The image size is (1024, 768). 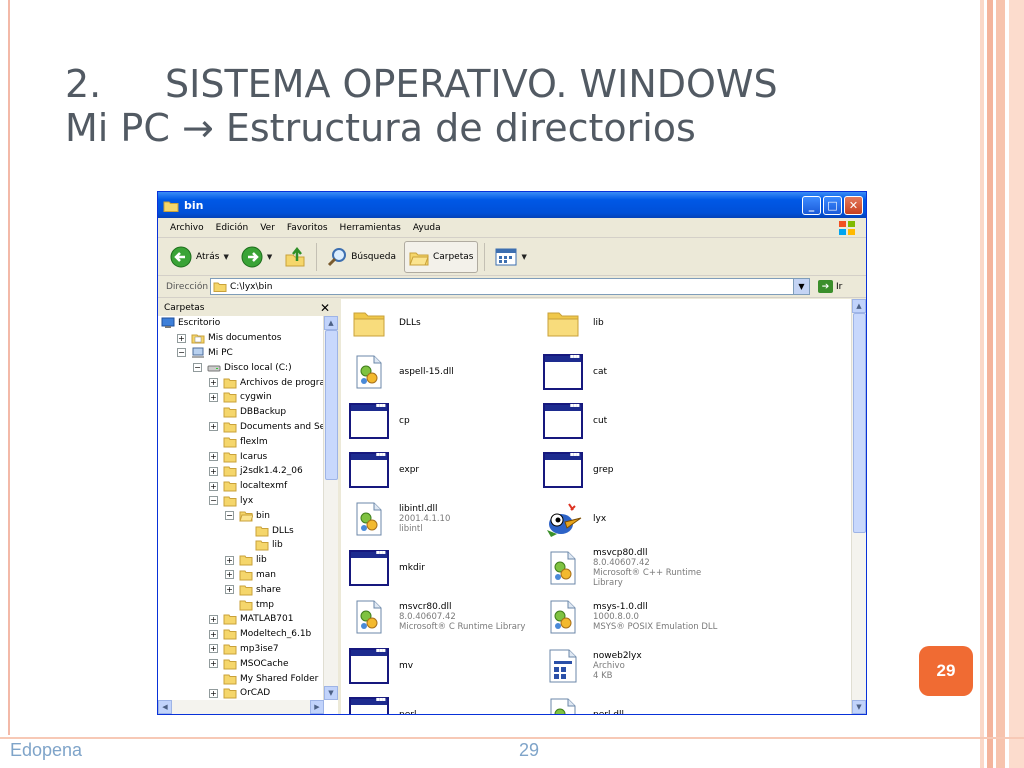 I want to click on tree-vertical-scrollbar: ▲ ▼, so click(x=330, y=508).